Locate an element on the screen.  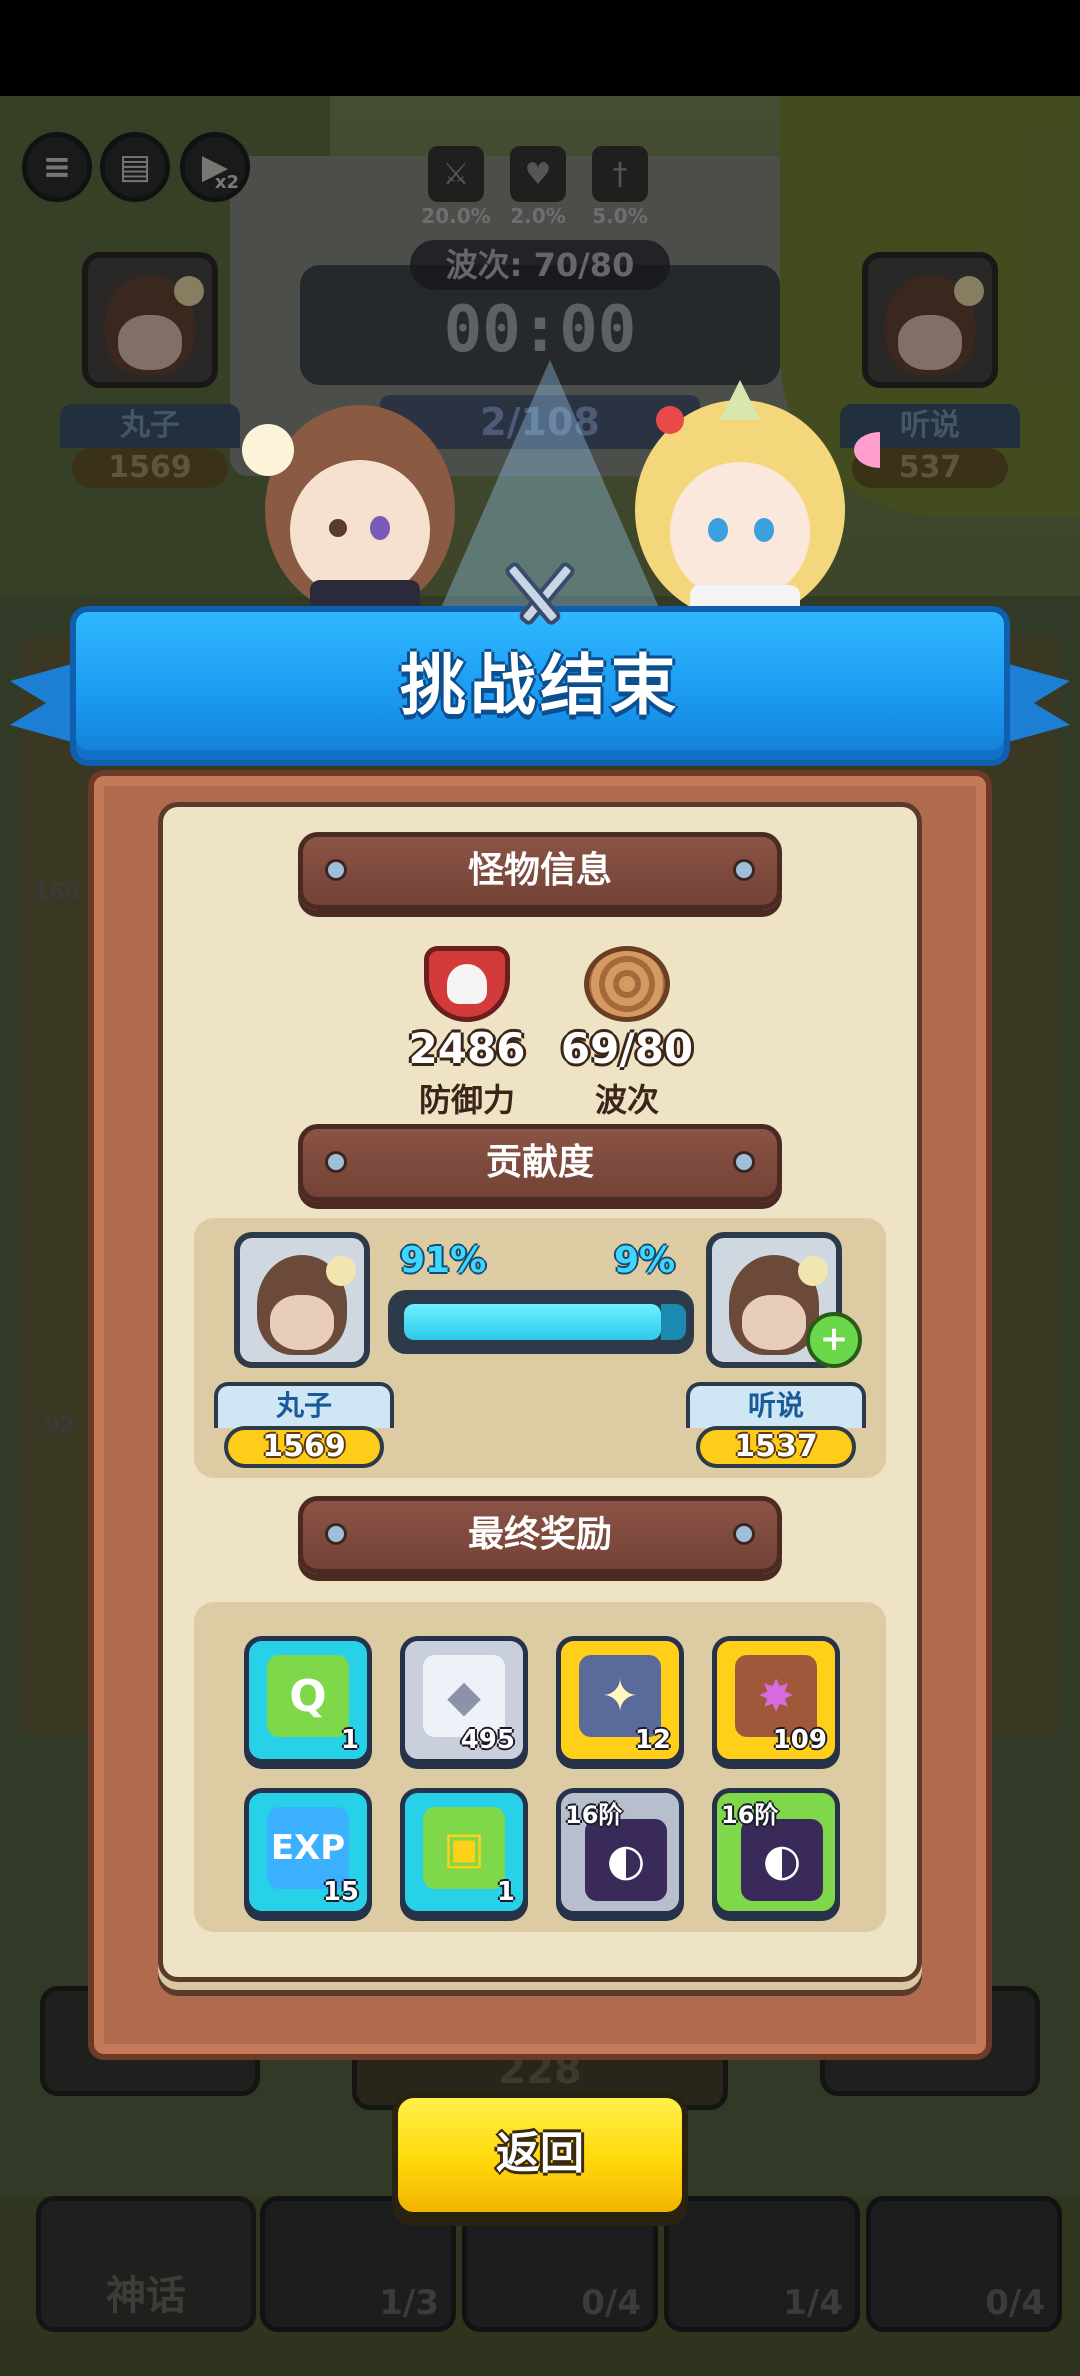
green-card-icon: ▣ is located at coordinates (464, 1848).